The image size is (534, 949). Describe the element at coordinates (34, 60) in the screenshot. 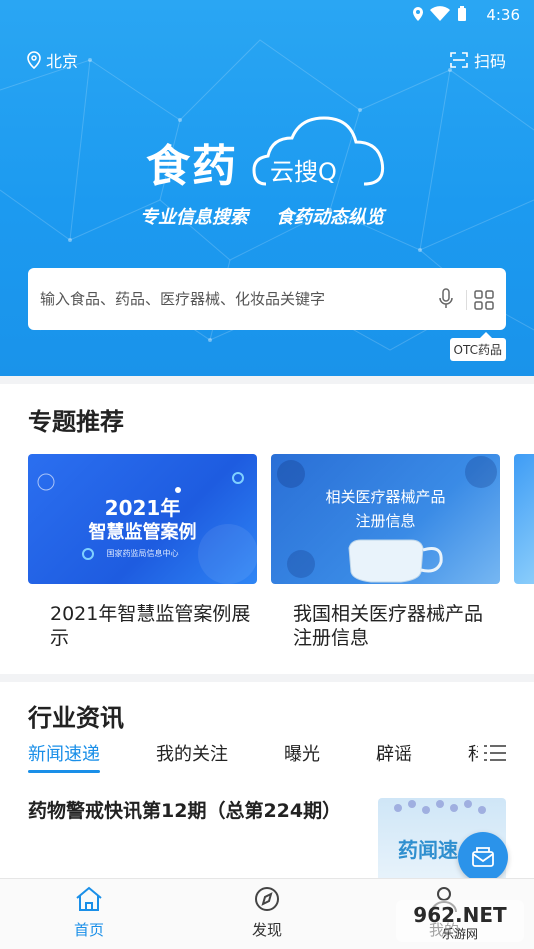

I see `location-pin-icon` at that location.